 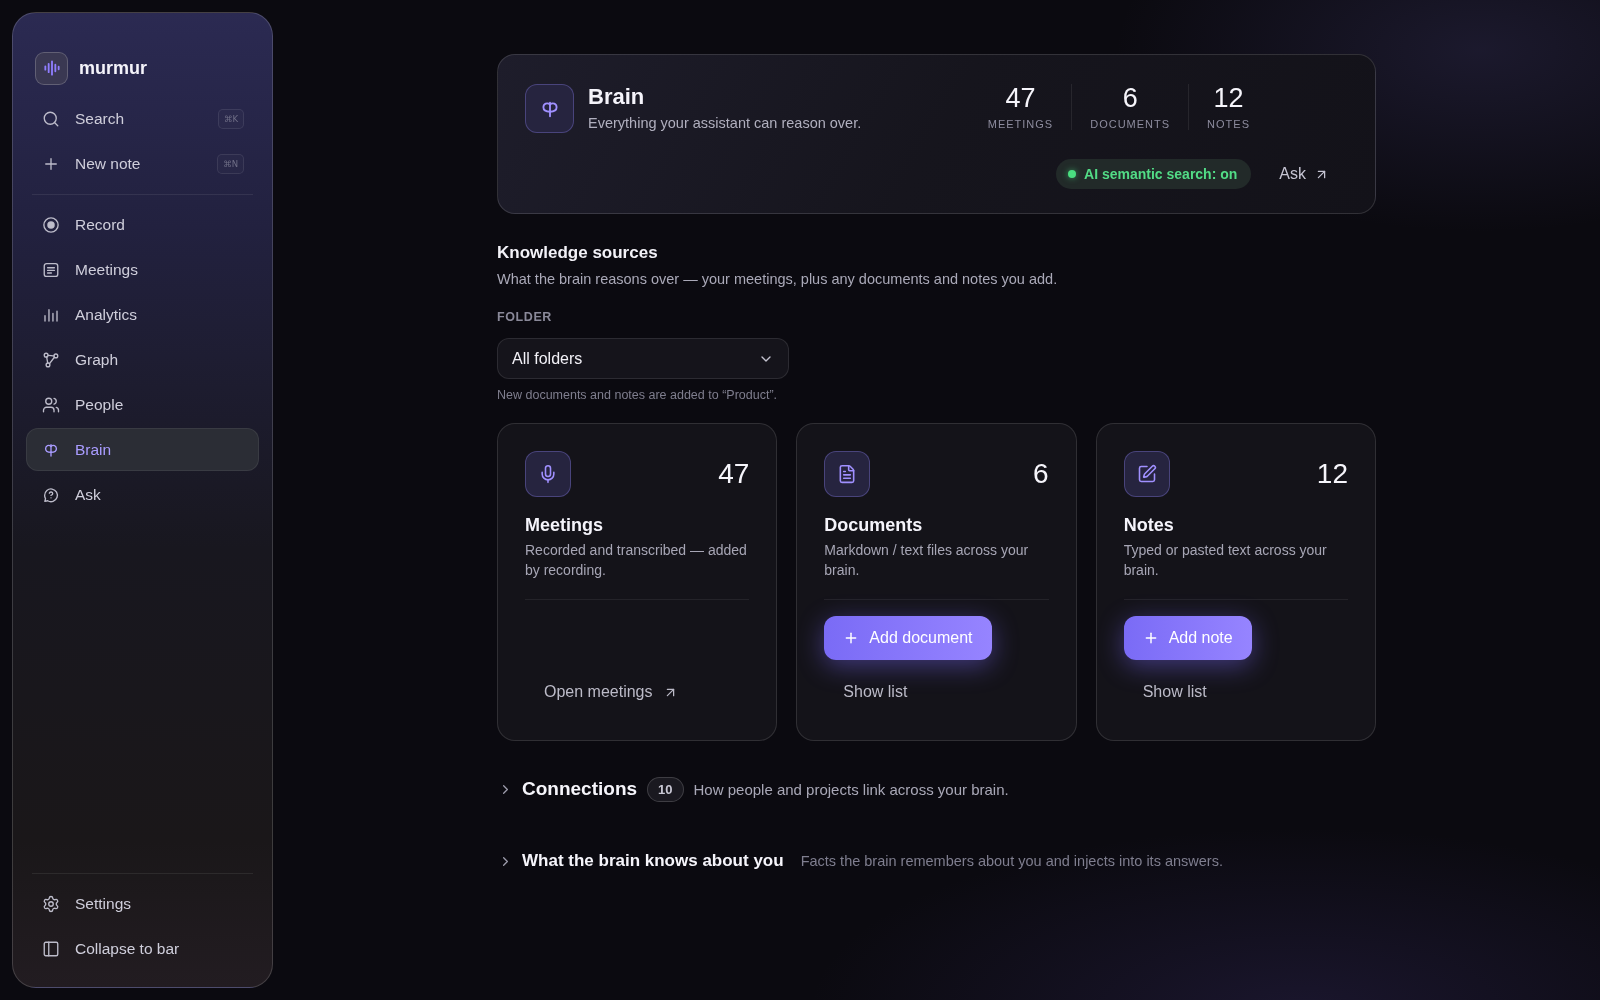 I want to click on open-link: Open meetings, so click(x=611, y=692).